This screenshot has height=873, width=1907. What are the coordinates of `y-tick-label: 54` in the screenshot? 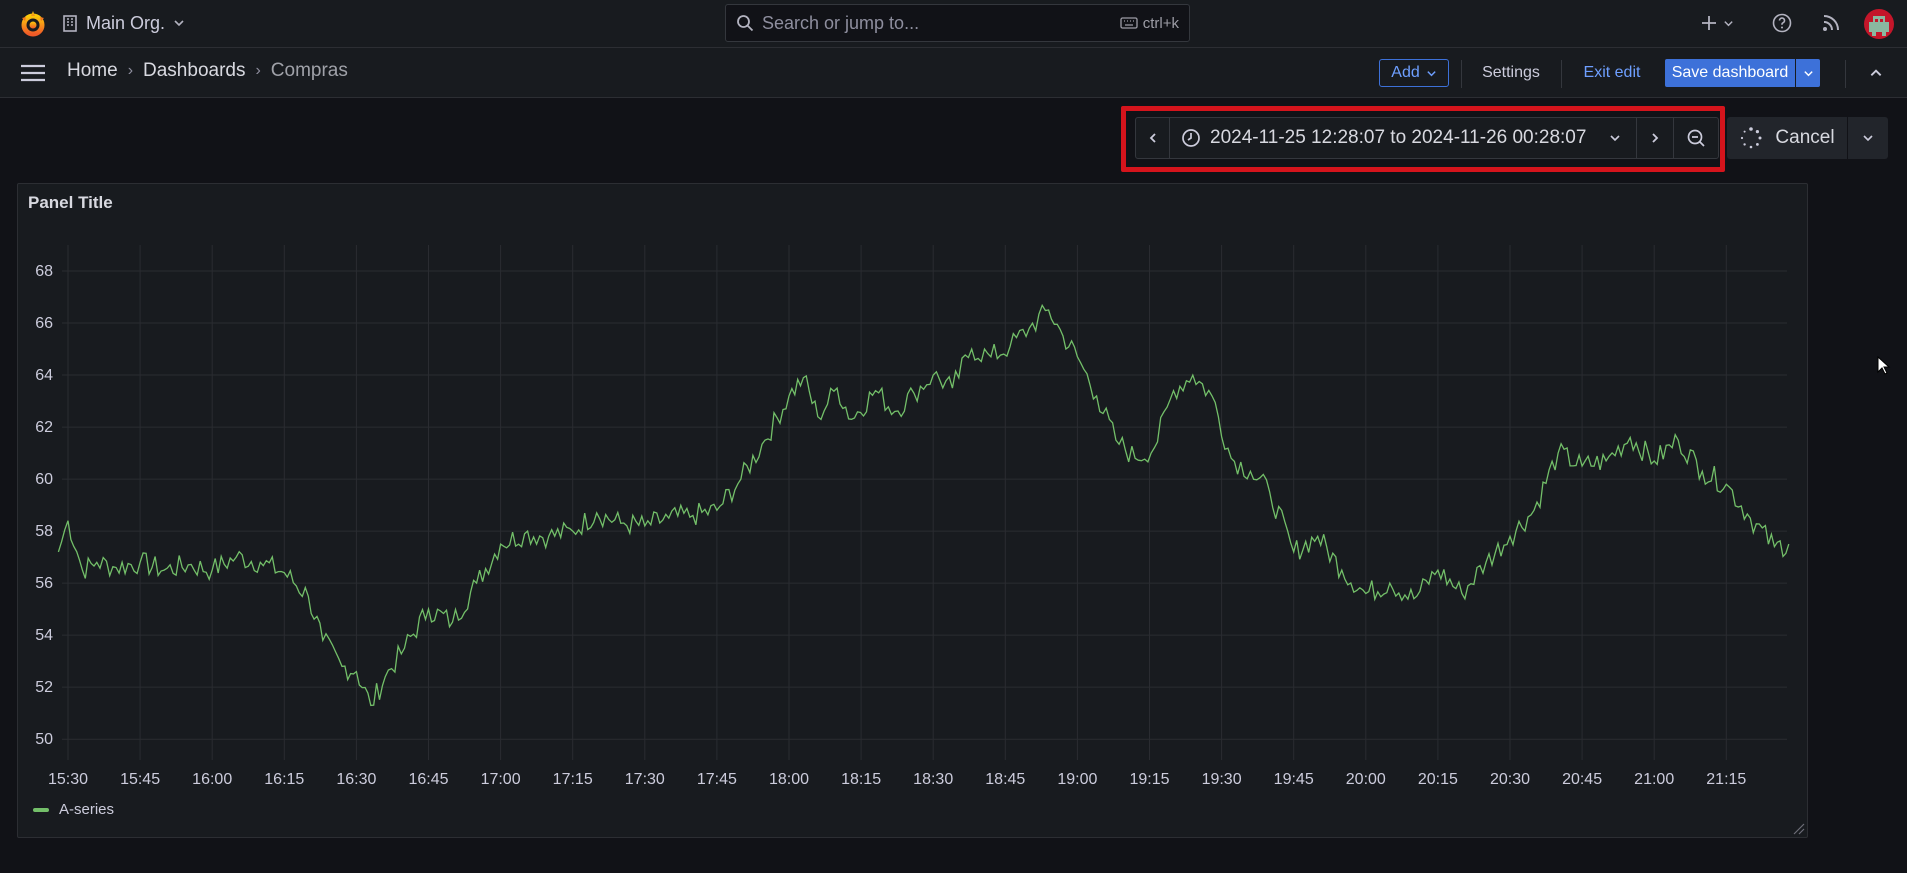 It's located at (44, 635).